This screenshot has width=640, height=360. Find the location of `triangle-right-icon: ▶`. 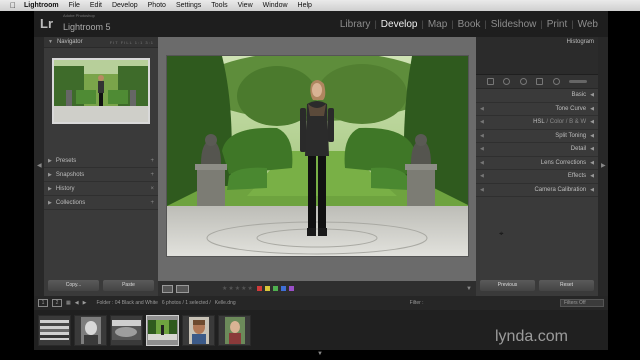

triangle-right-icon: ▶ is located at coordinates (603, 166).